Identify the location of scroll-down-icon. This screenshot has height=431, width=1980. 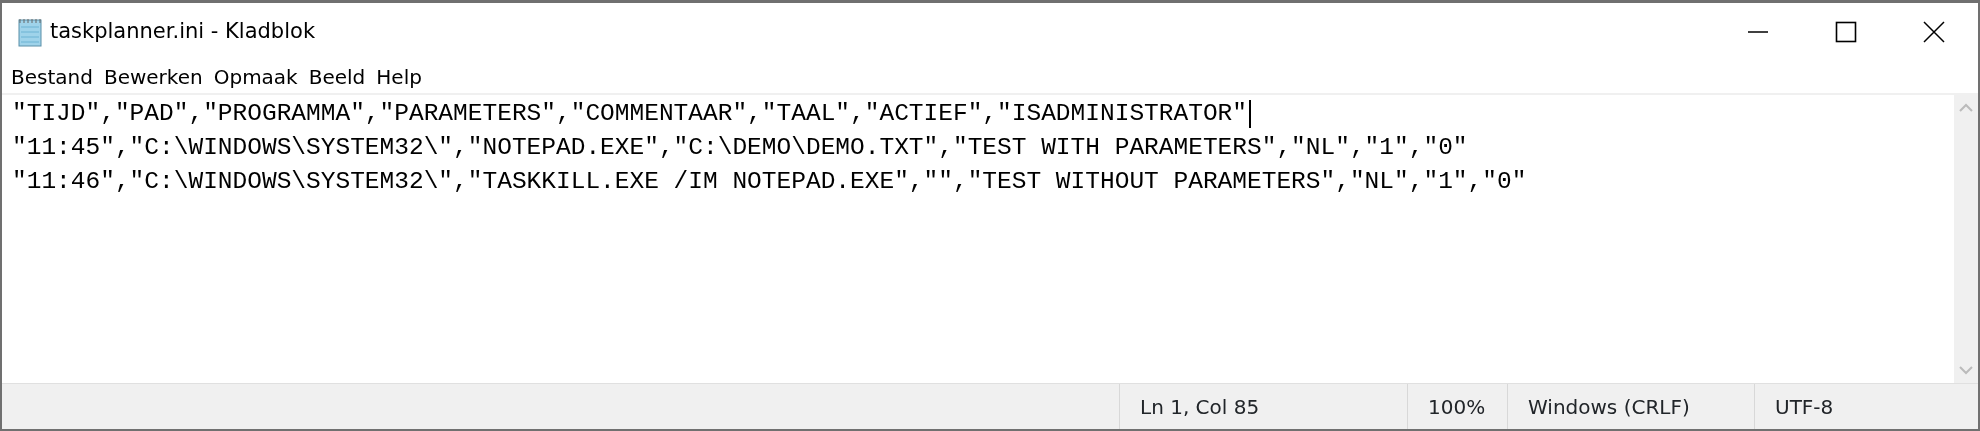
(1966, 370).